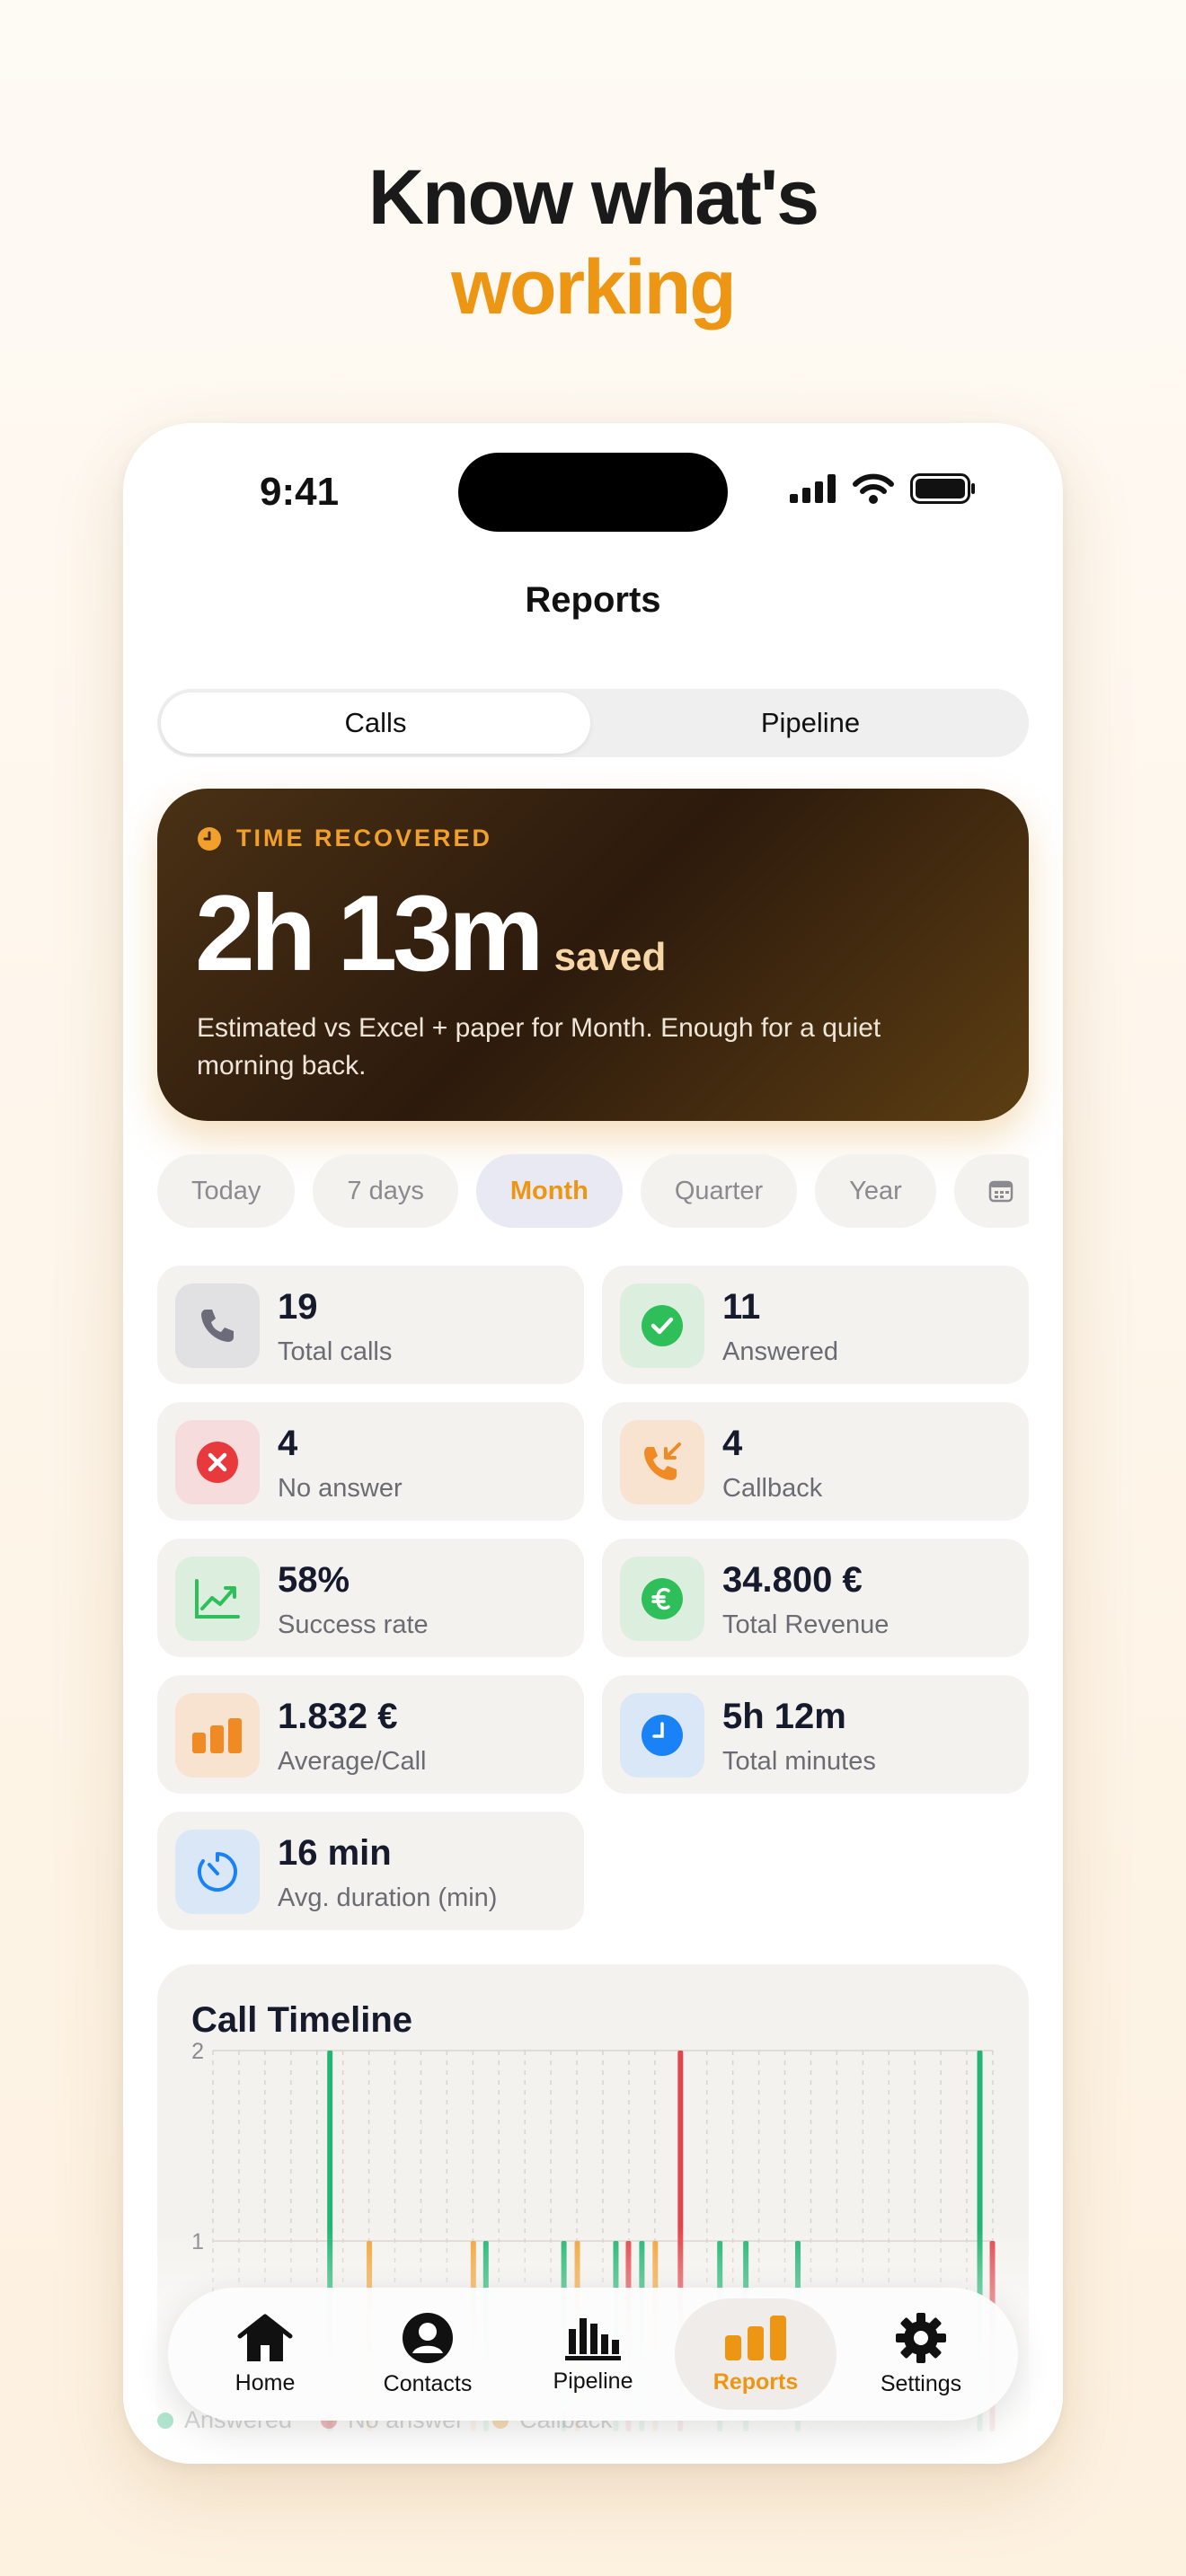 Image resolution: width=1186 pixels, height=2576 pixels. What do you see at coordinates (942, 488) in the screenshot?
I see `battery-icon` at bounding box center [942, 488].